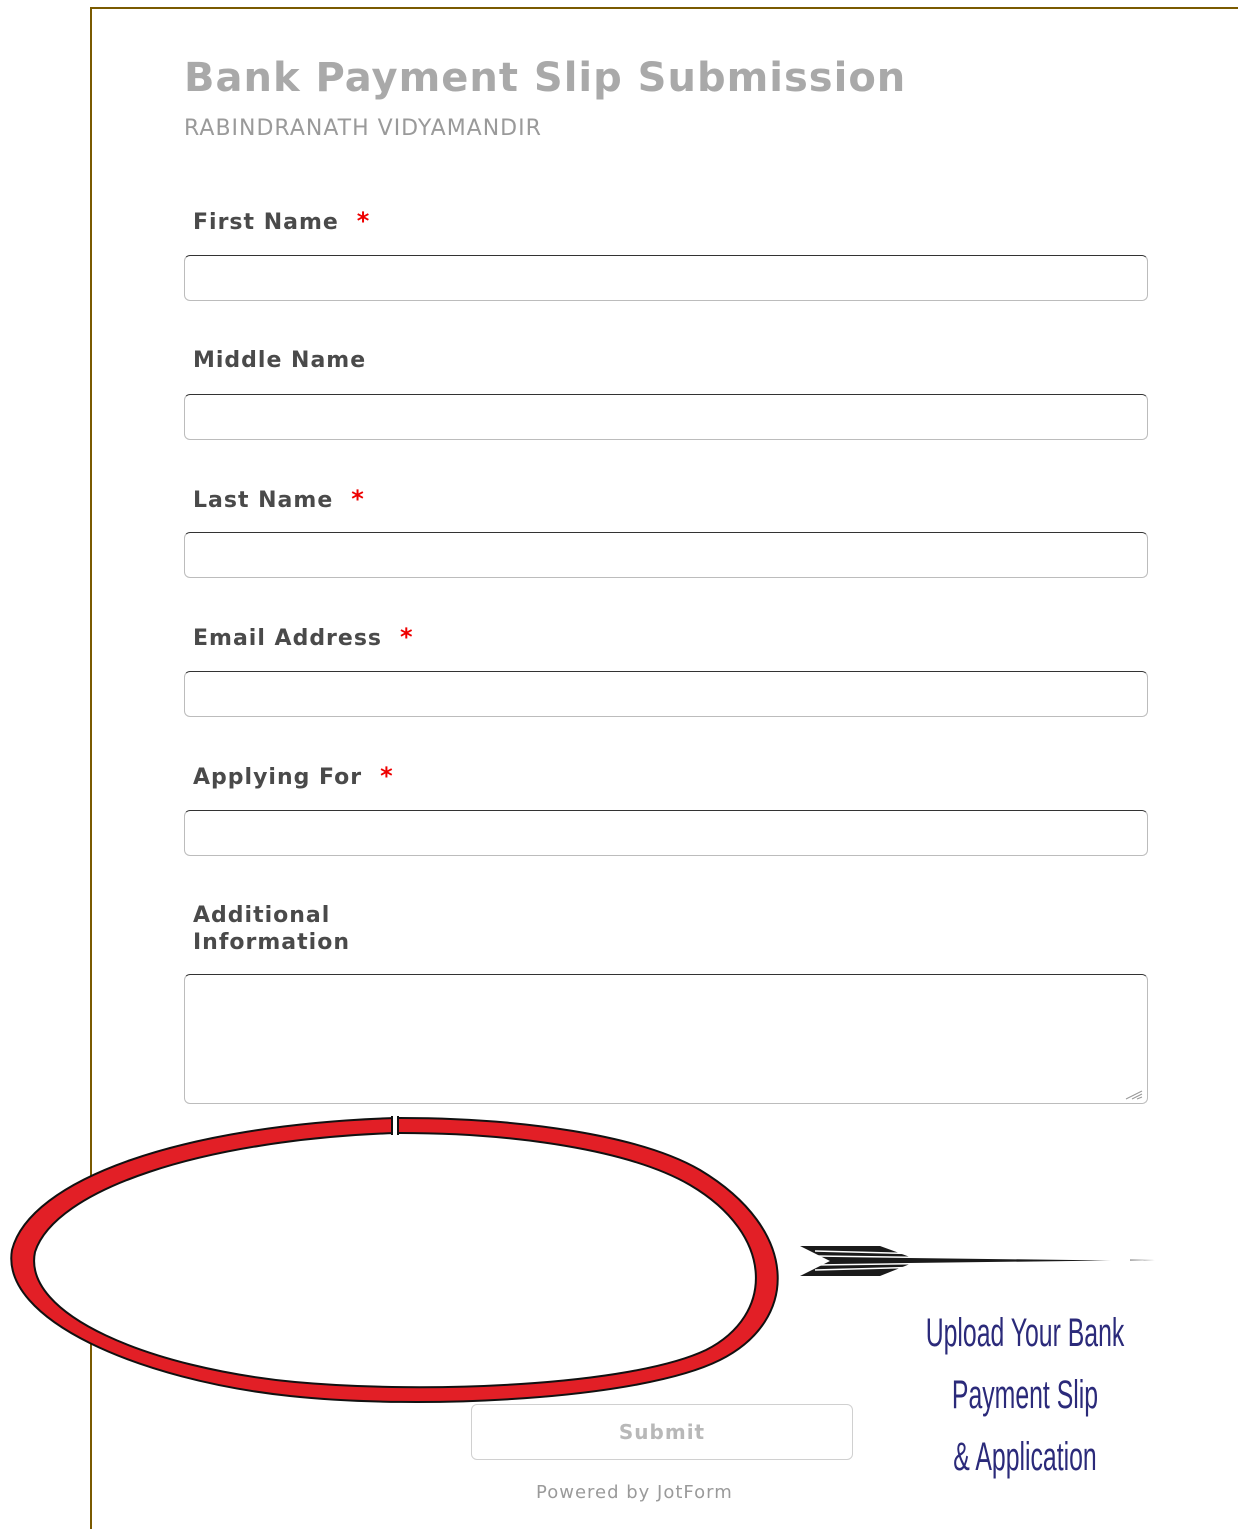  I want to click on application-copy-choose-file-button: Choose File, so click(293, 1333).